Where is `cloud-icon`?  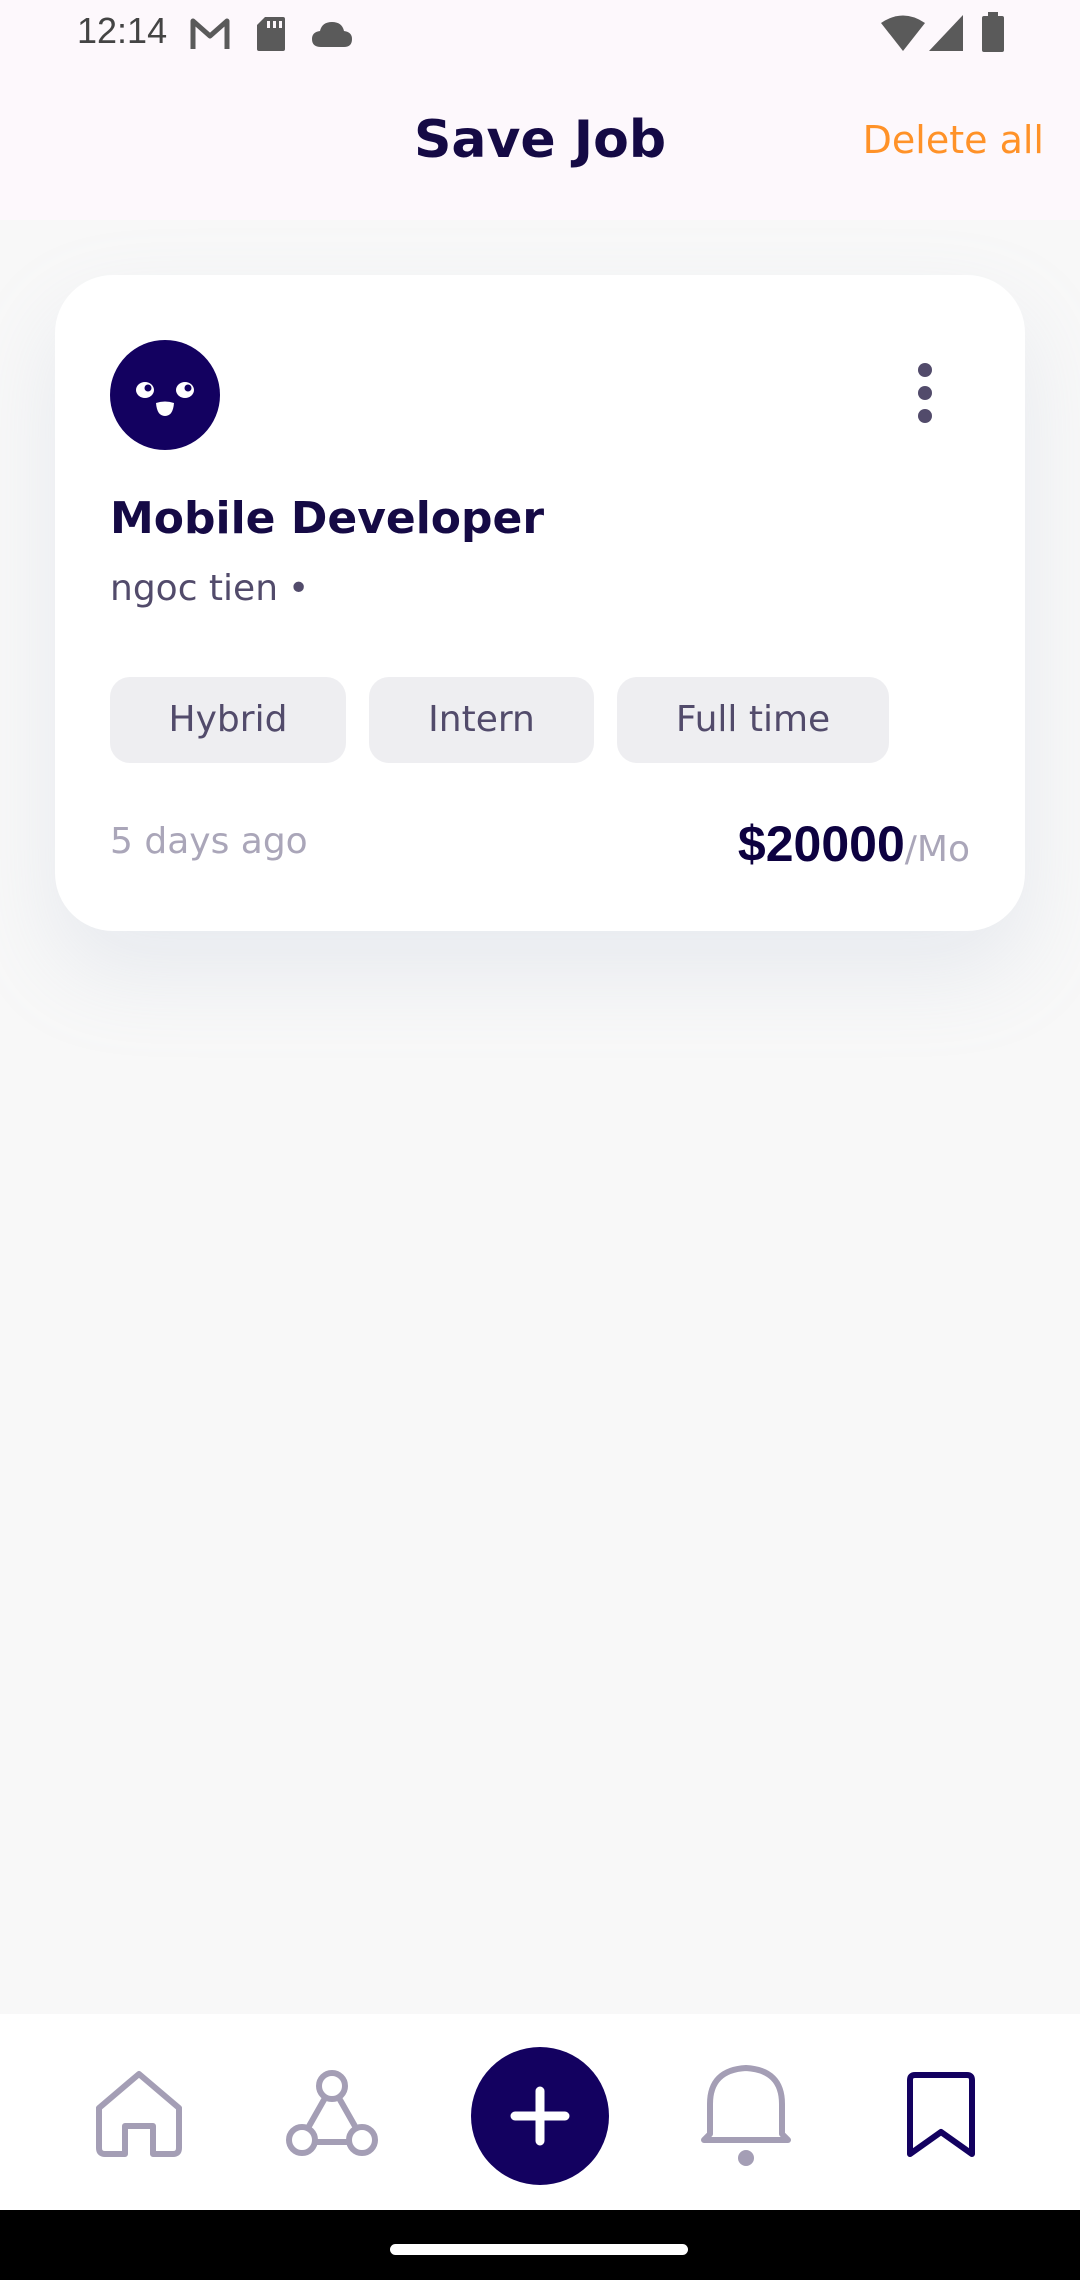
cloud-icon is located at coordinates (332, 36).